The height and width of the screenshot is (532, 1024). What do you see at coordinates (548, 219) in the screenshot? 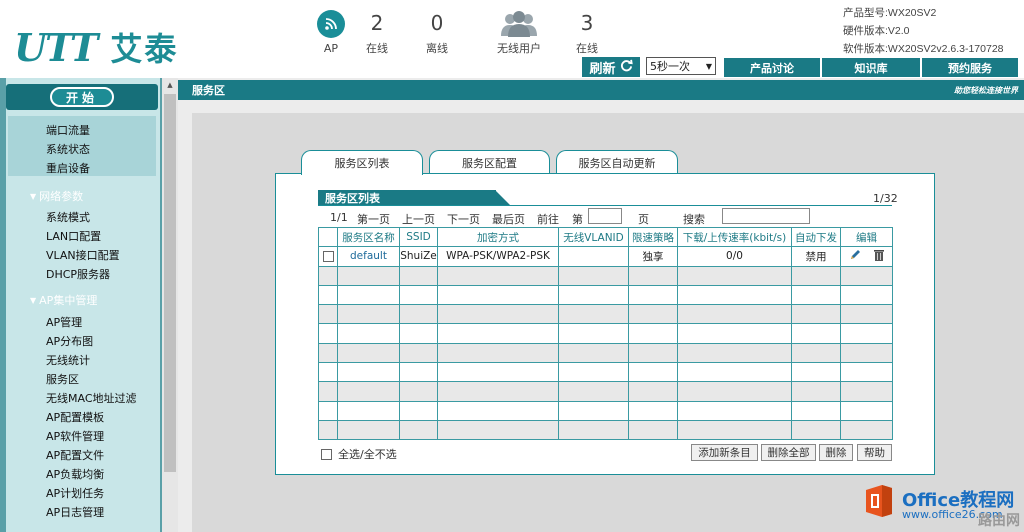
I see `pager-goto: 前往` at bounding box center [548, 219].